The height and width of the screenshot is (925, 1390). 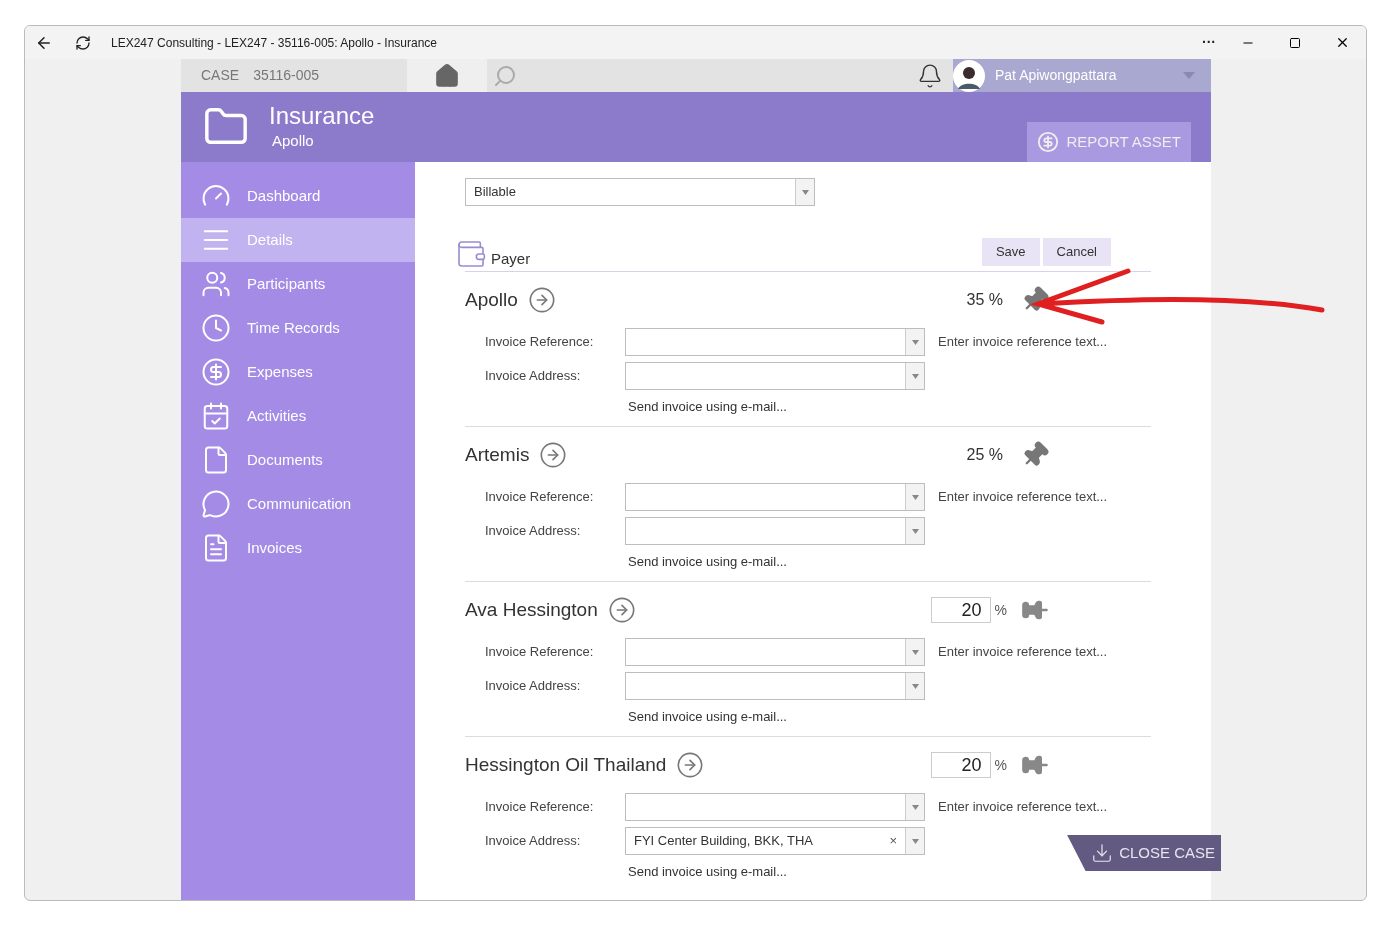 What do you see at coordinates (930, 75) in the screenshot?
I see `notification-icon` at bounding box center [930, 75].